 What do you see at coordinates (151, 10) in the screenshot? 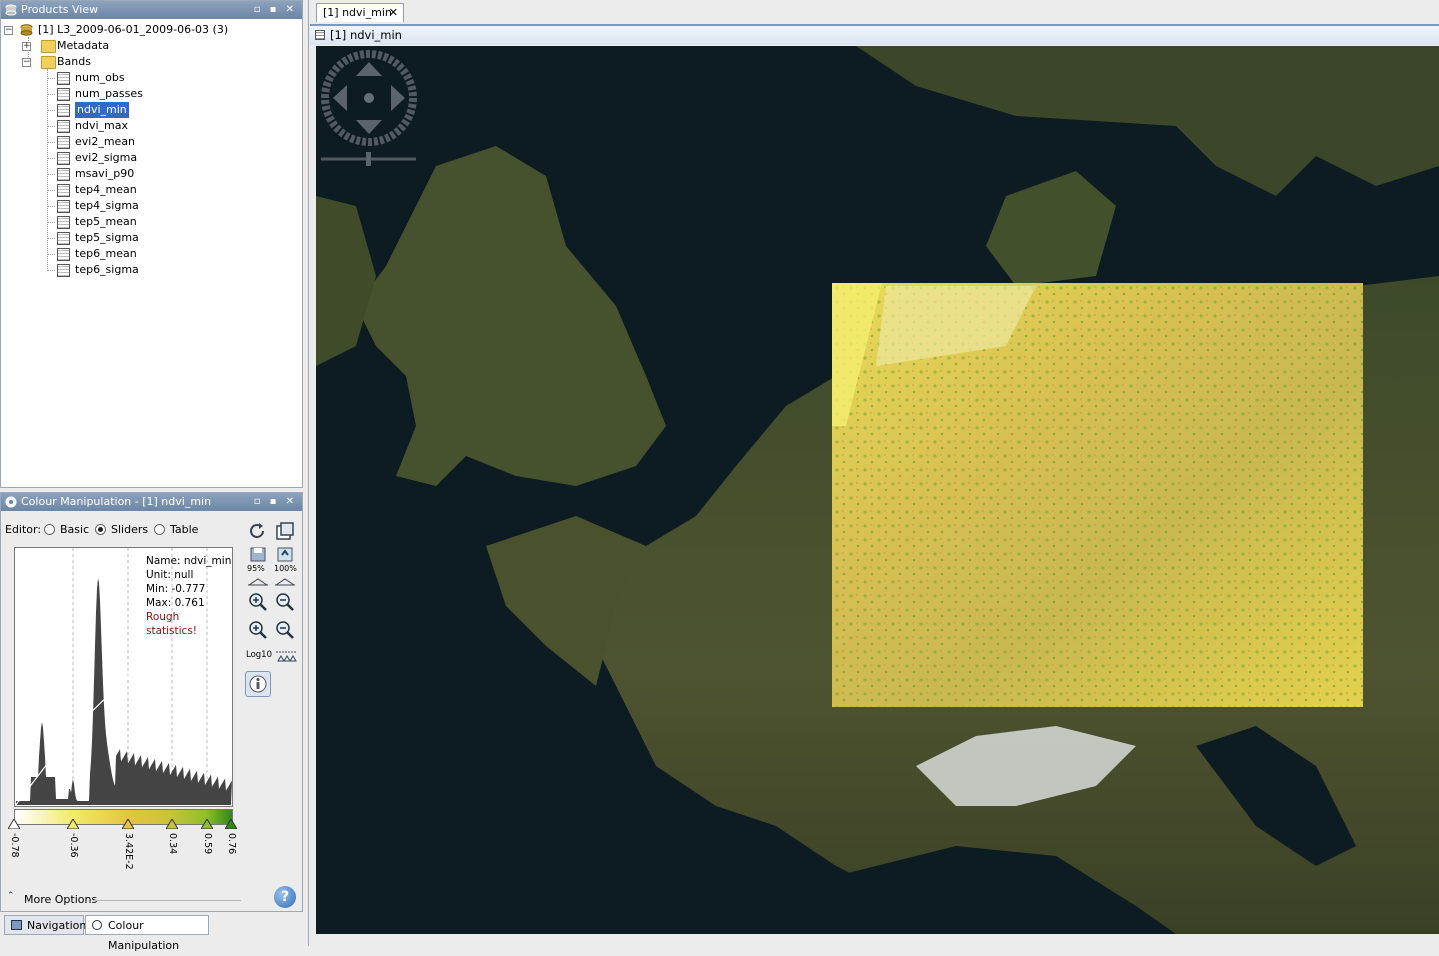
I see `products-view-titlebar: Products View ▫ ▪ ✕` at bounding box center [151, 10].